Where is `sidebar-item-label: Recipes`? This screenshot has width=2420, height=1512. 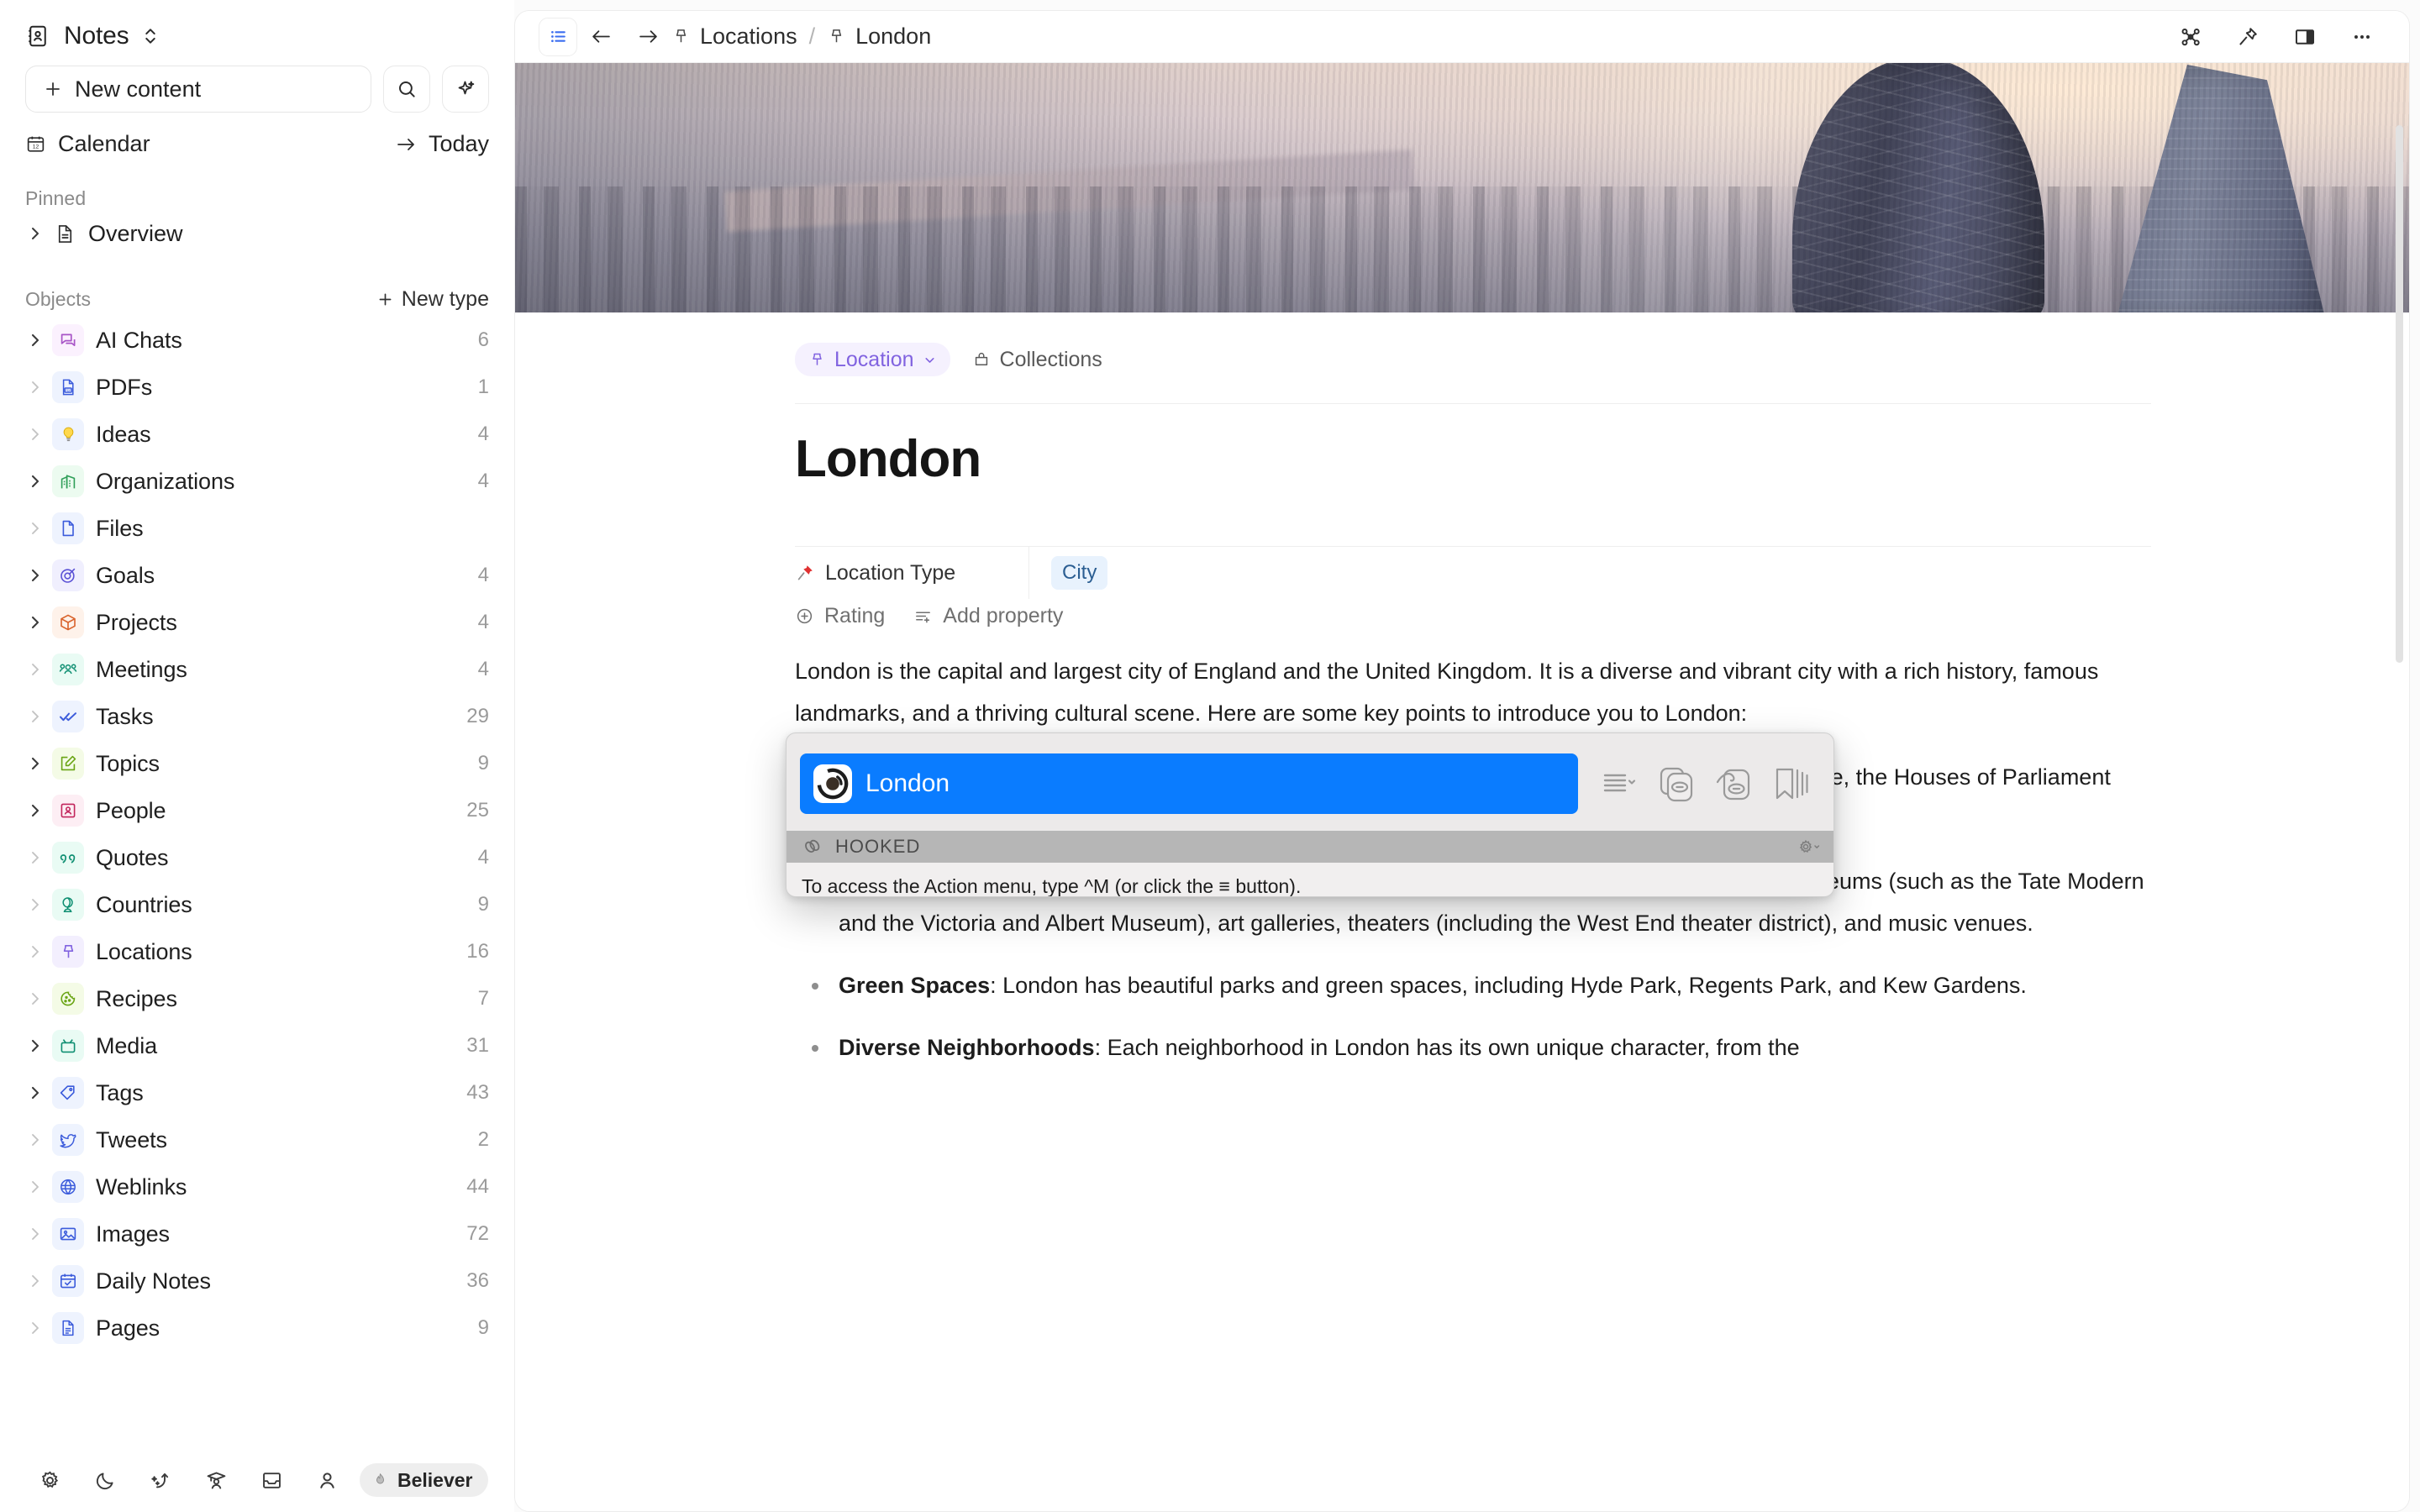 sidebar-item-label: Recipes is located at coordinates (136, 998).